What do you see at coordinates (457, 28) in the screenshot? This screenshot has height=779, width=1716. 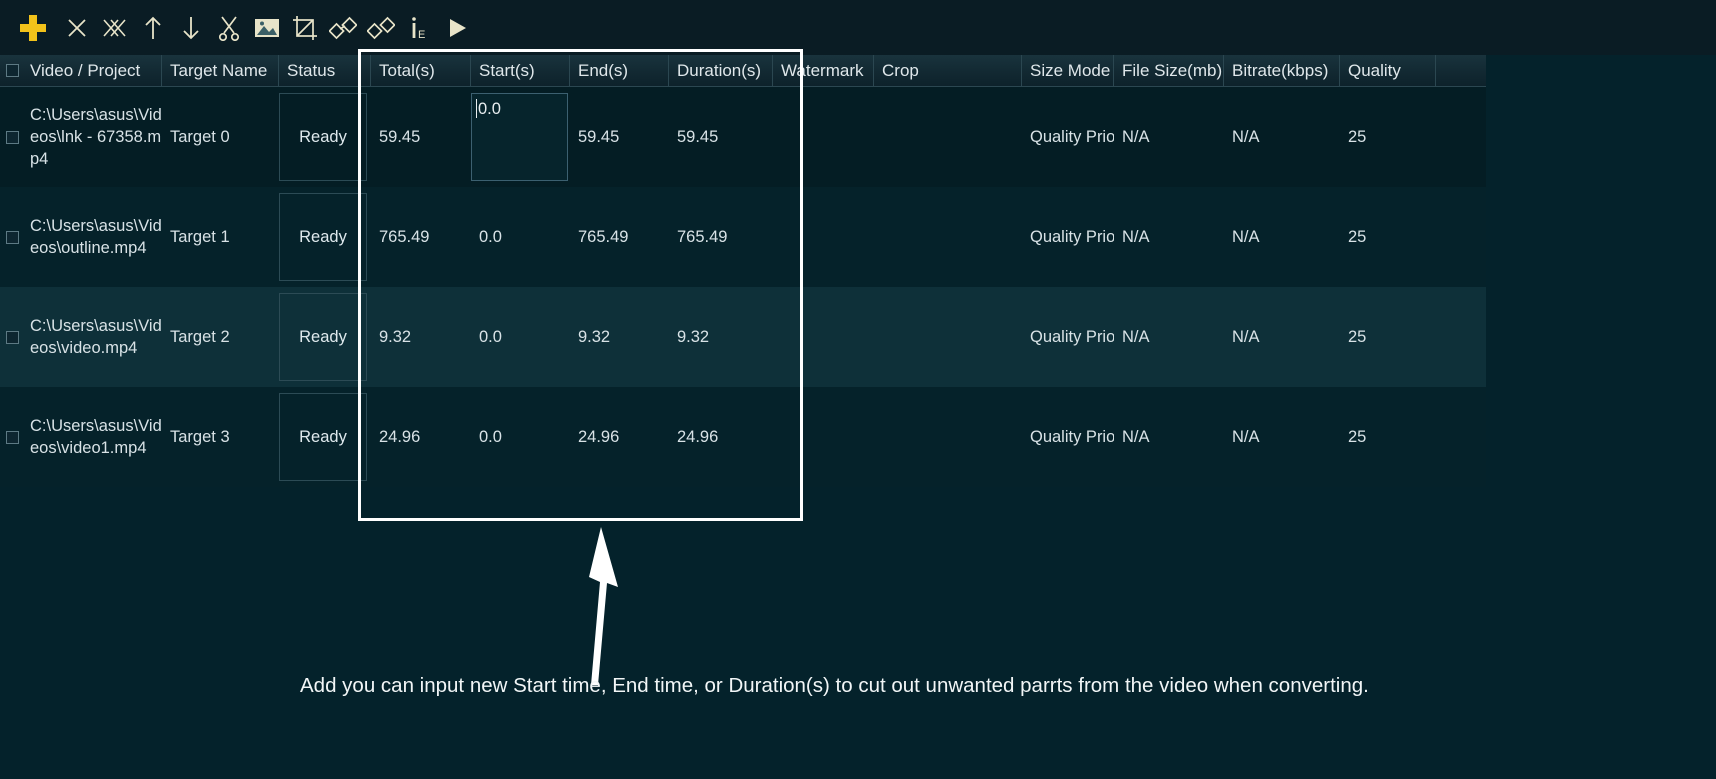 I see `play-icon` at bounding box center [457, 28].